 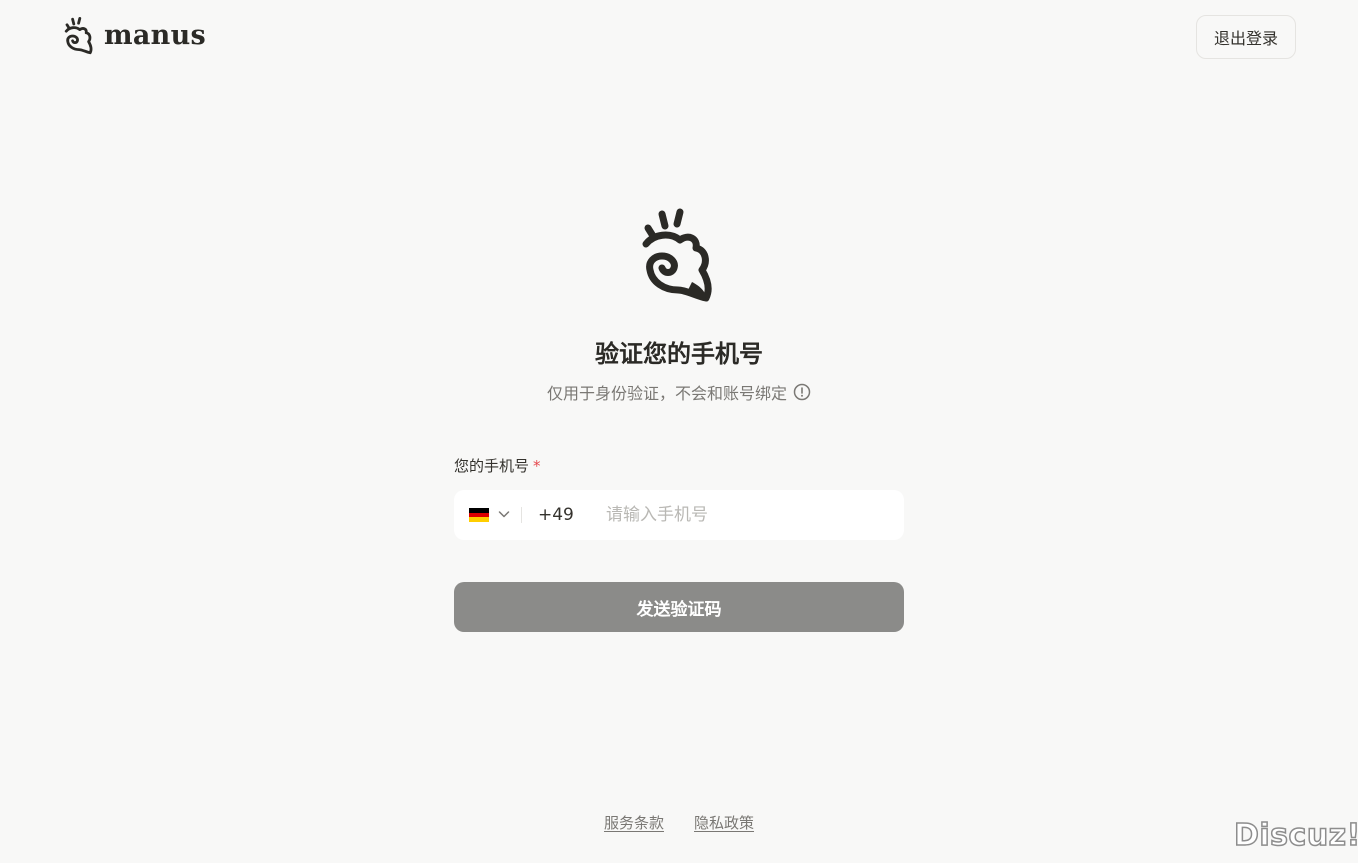 I want to click on privacy-link: 隐私政策, so click(x=724, y=822).